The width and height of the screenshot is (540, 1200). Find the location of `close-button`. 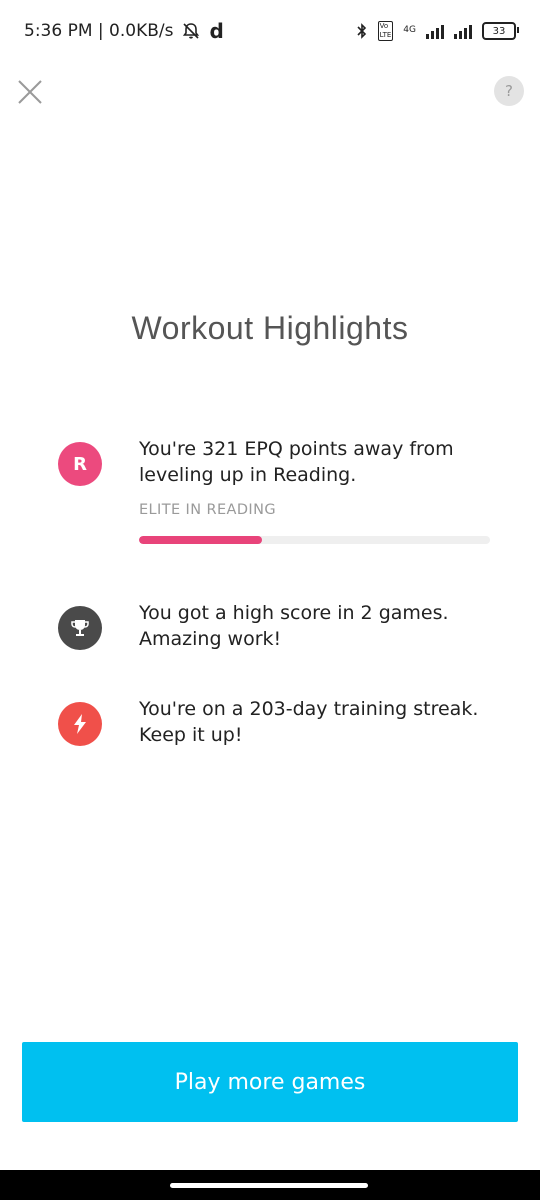

close-button is located at coordinates (30, 92).